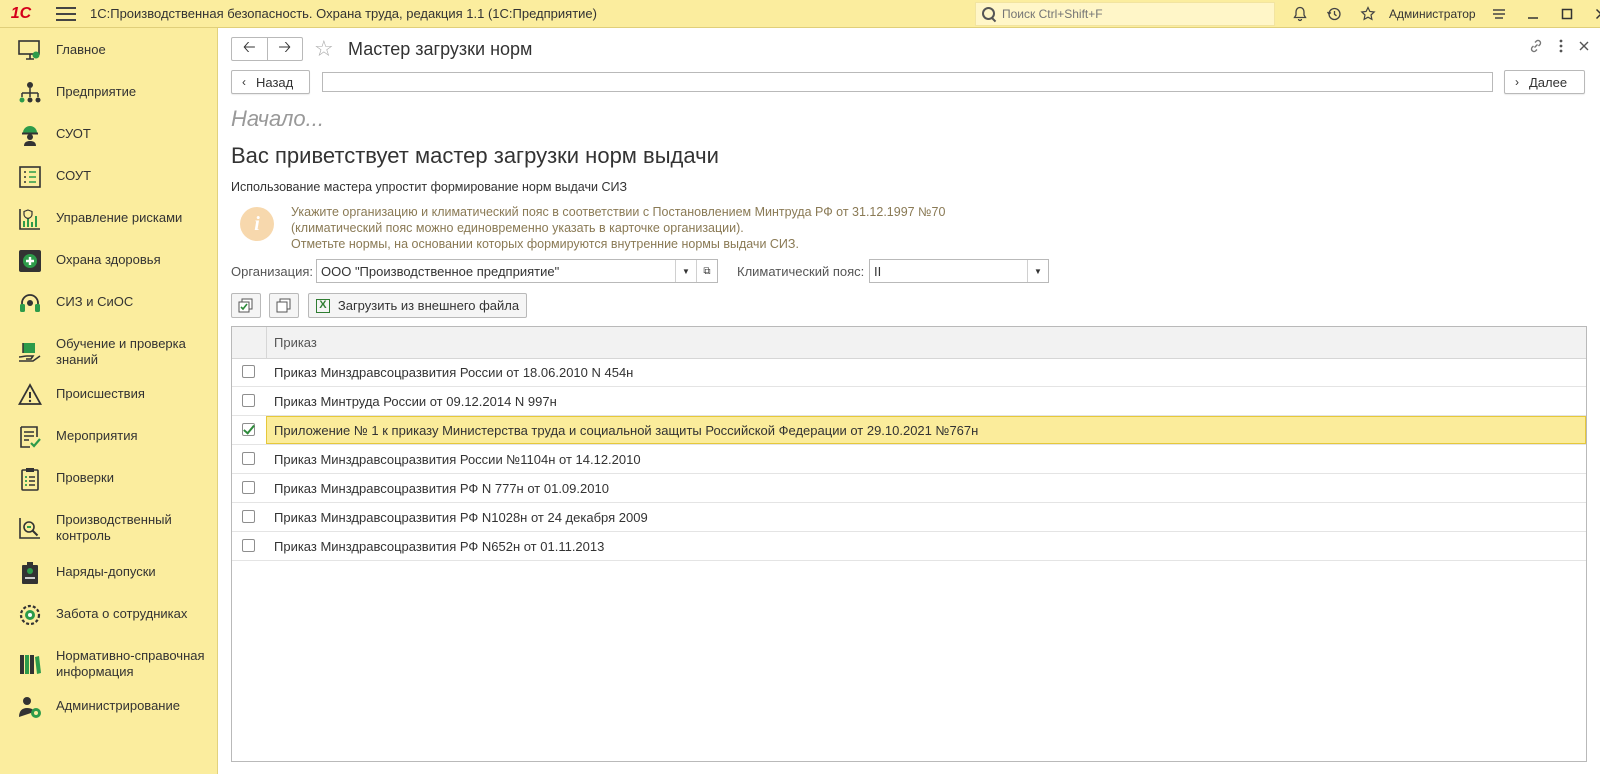 The image size is (1600, 774). Describe the element at coordinates (30, 573) in the screenshot. I see `permit-icon` at that location.